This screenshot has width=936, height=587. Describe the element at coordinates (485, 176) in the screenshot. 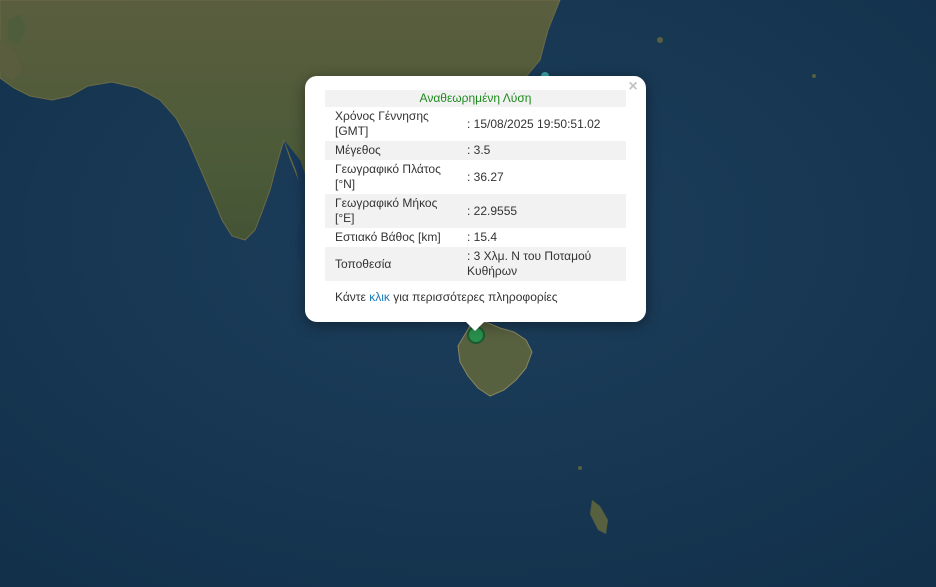

I see `latitude-value: : 36.27` at that location.